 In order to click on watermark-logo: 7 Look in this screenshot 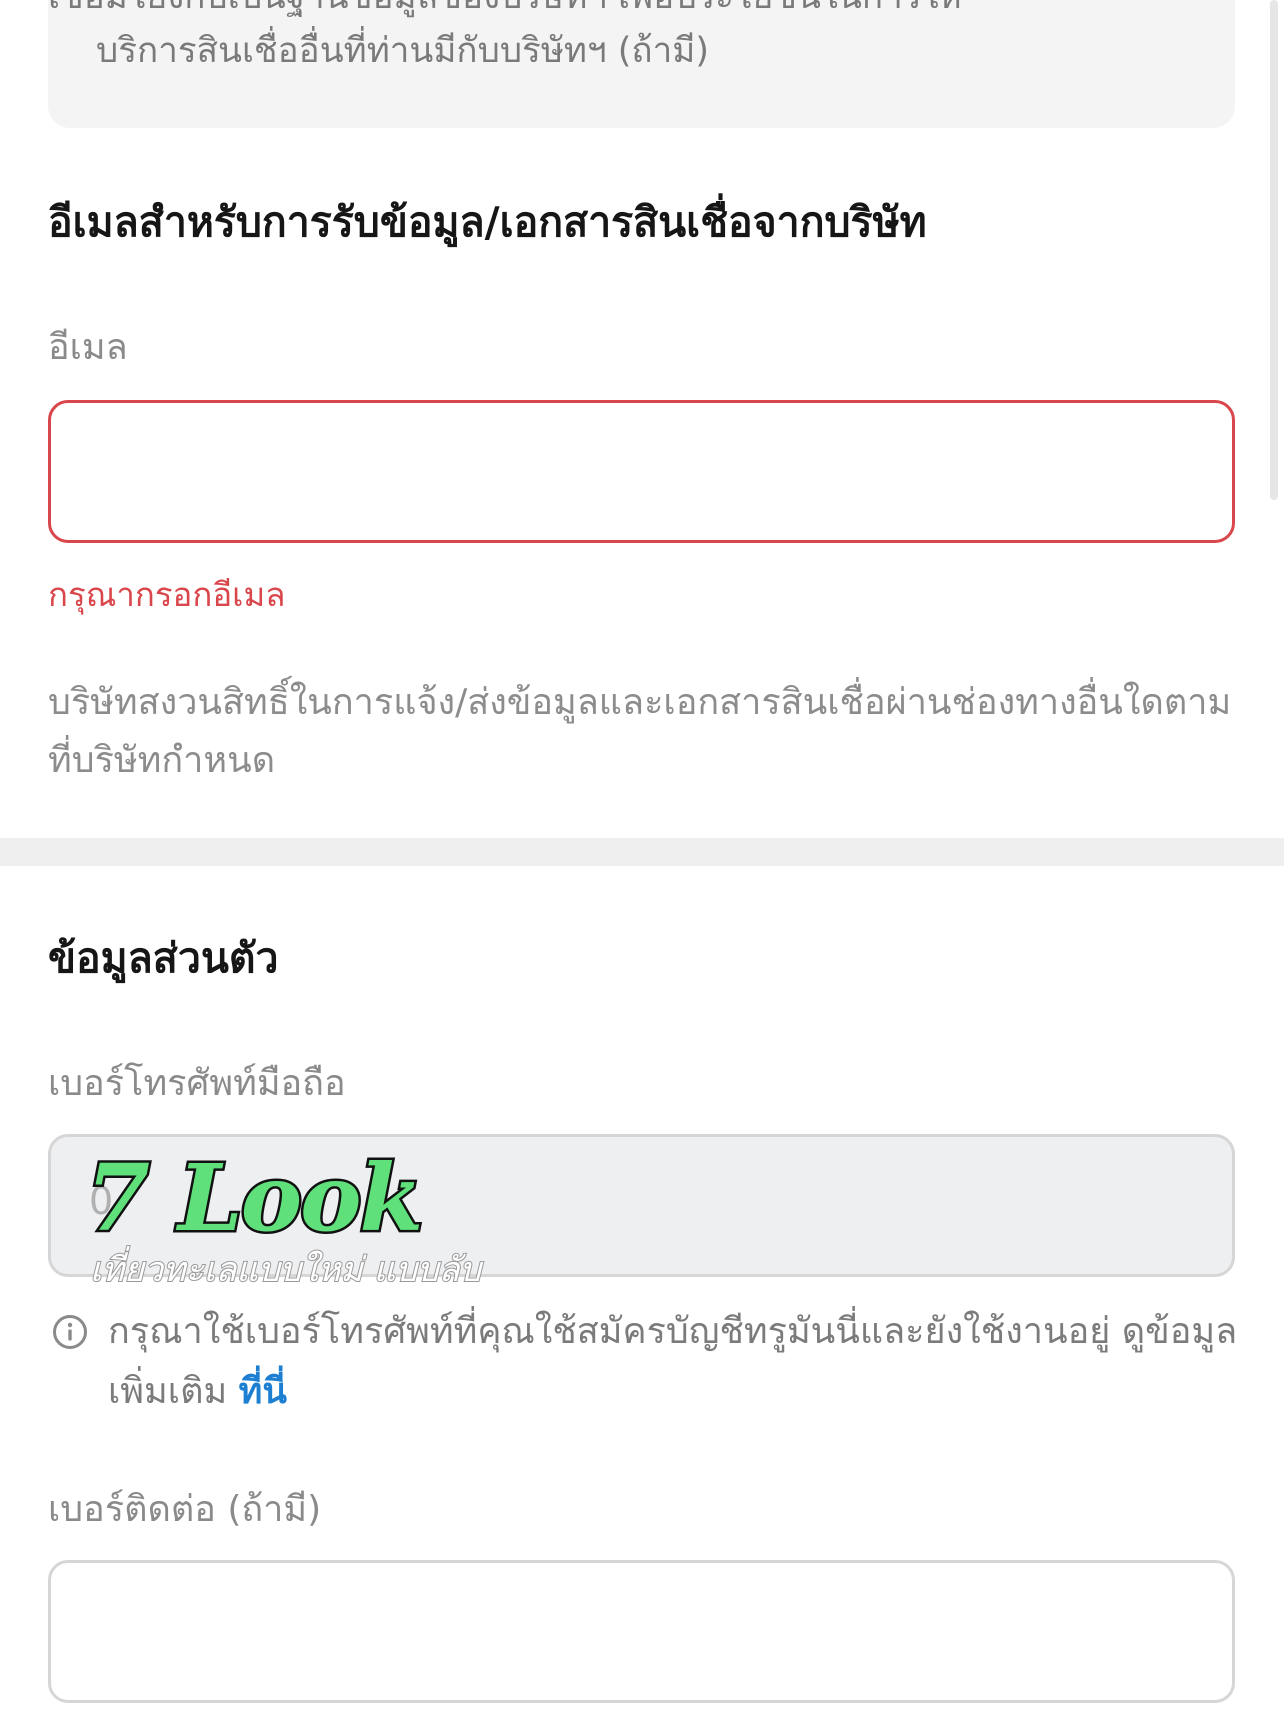, I will do `click(255, 1198)`.